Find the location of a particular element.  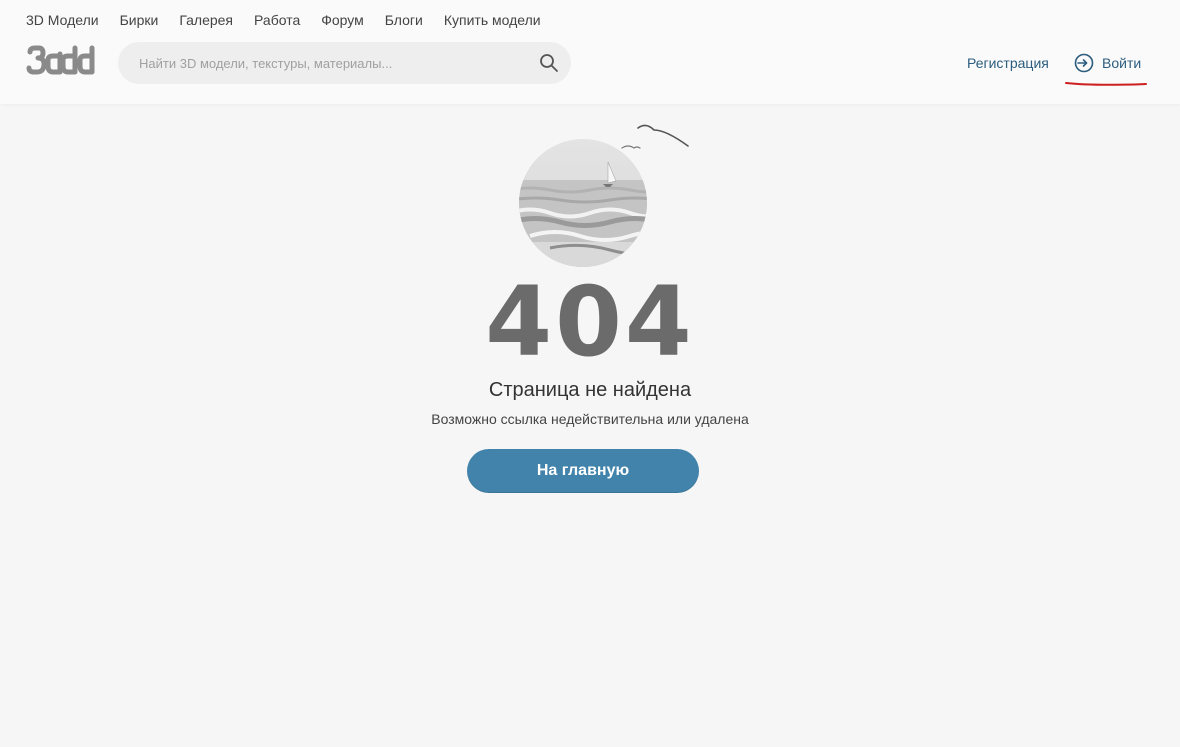

register-link: Регистрация is located at coordinates (1008, 63).